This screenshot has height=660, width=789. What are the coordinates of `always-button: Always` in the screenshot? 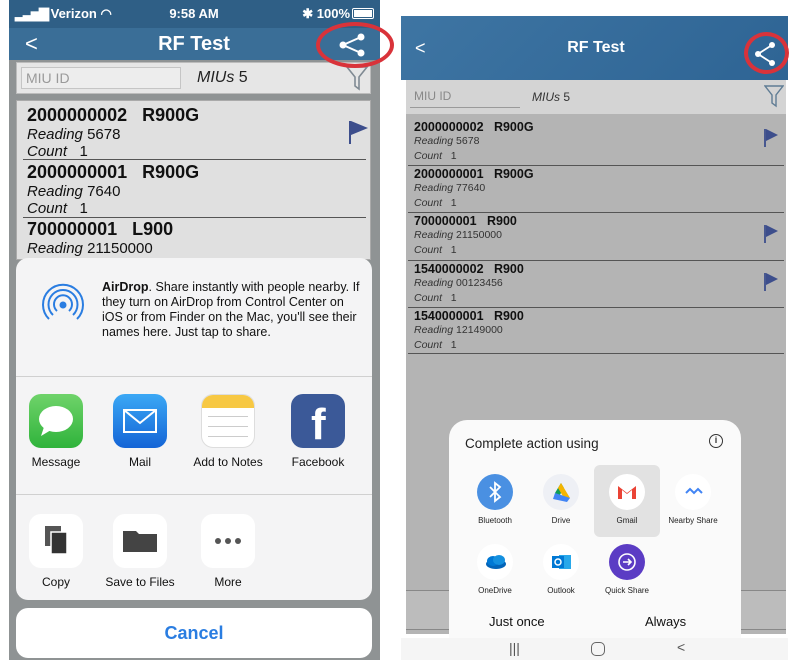 It's located at (665, 621).